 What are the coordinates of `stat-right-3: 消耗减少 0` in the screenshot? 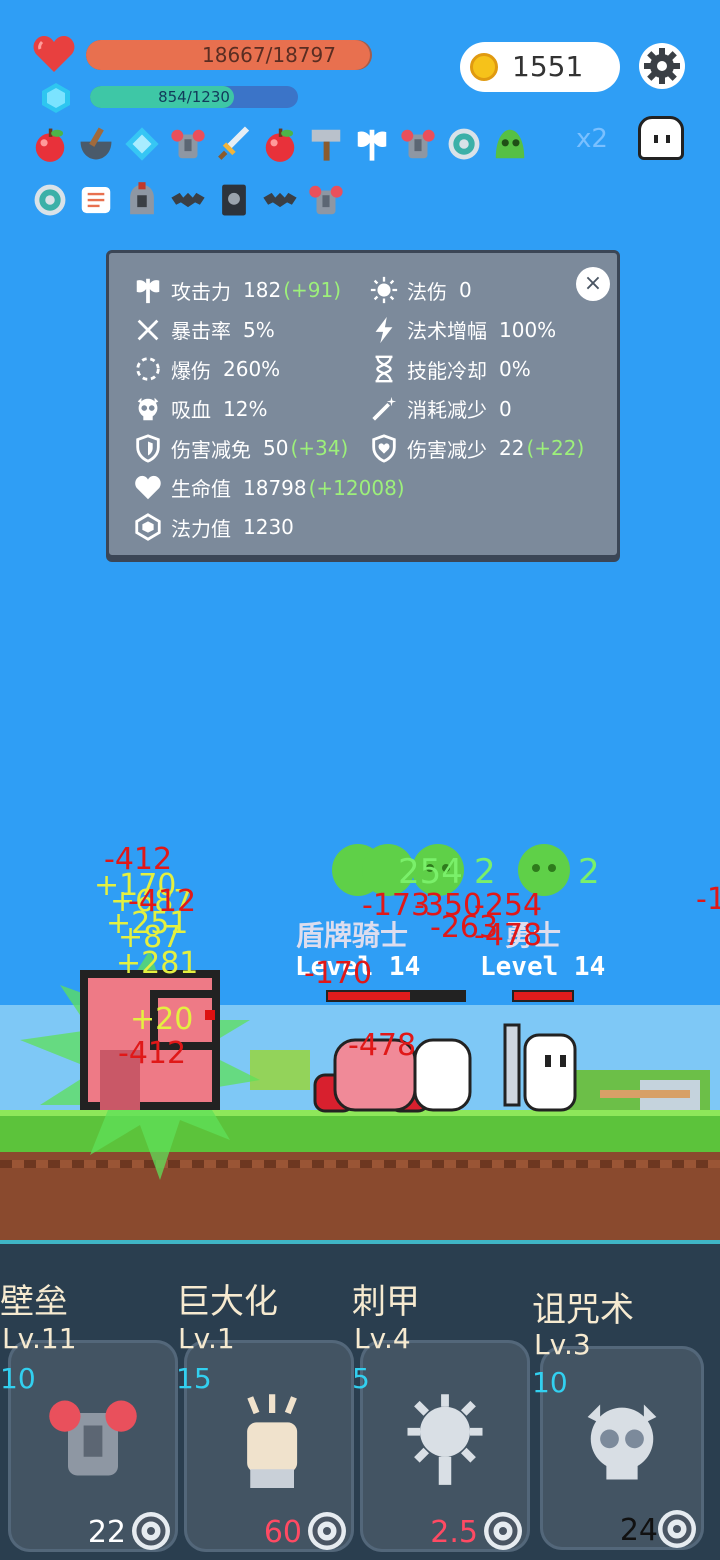 It's located at (440, 409).